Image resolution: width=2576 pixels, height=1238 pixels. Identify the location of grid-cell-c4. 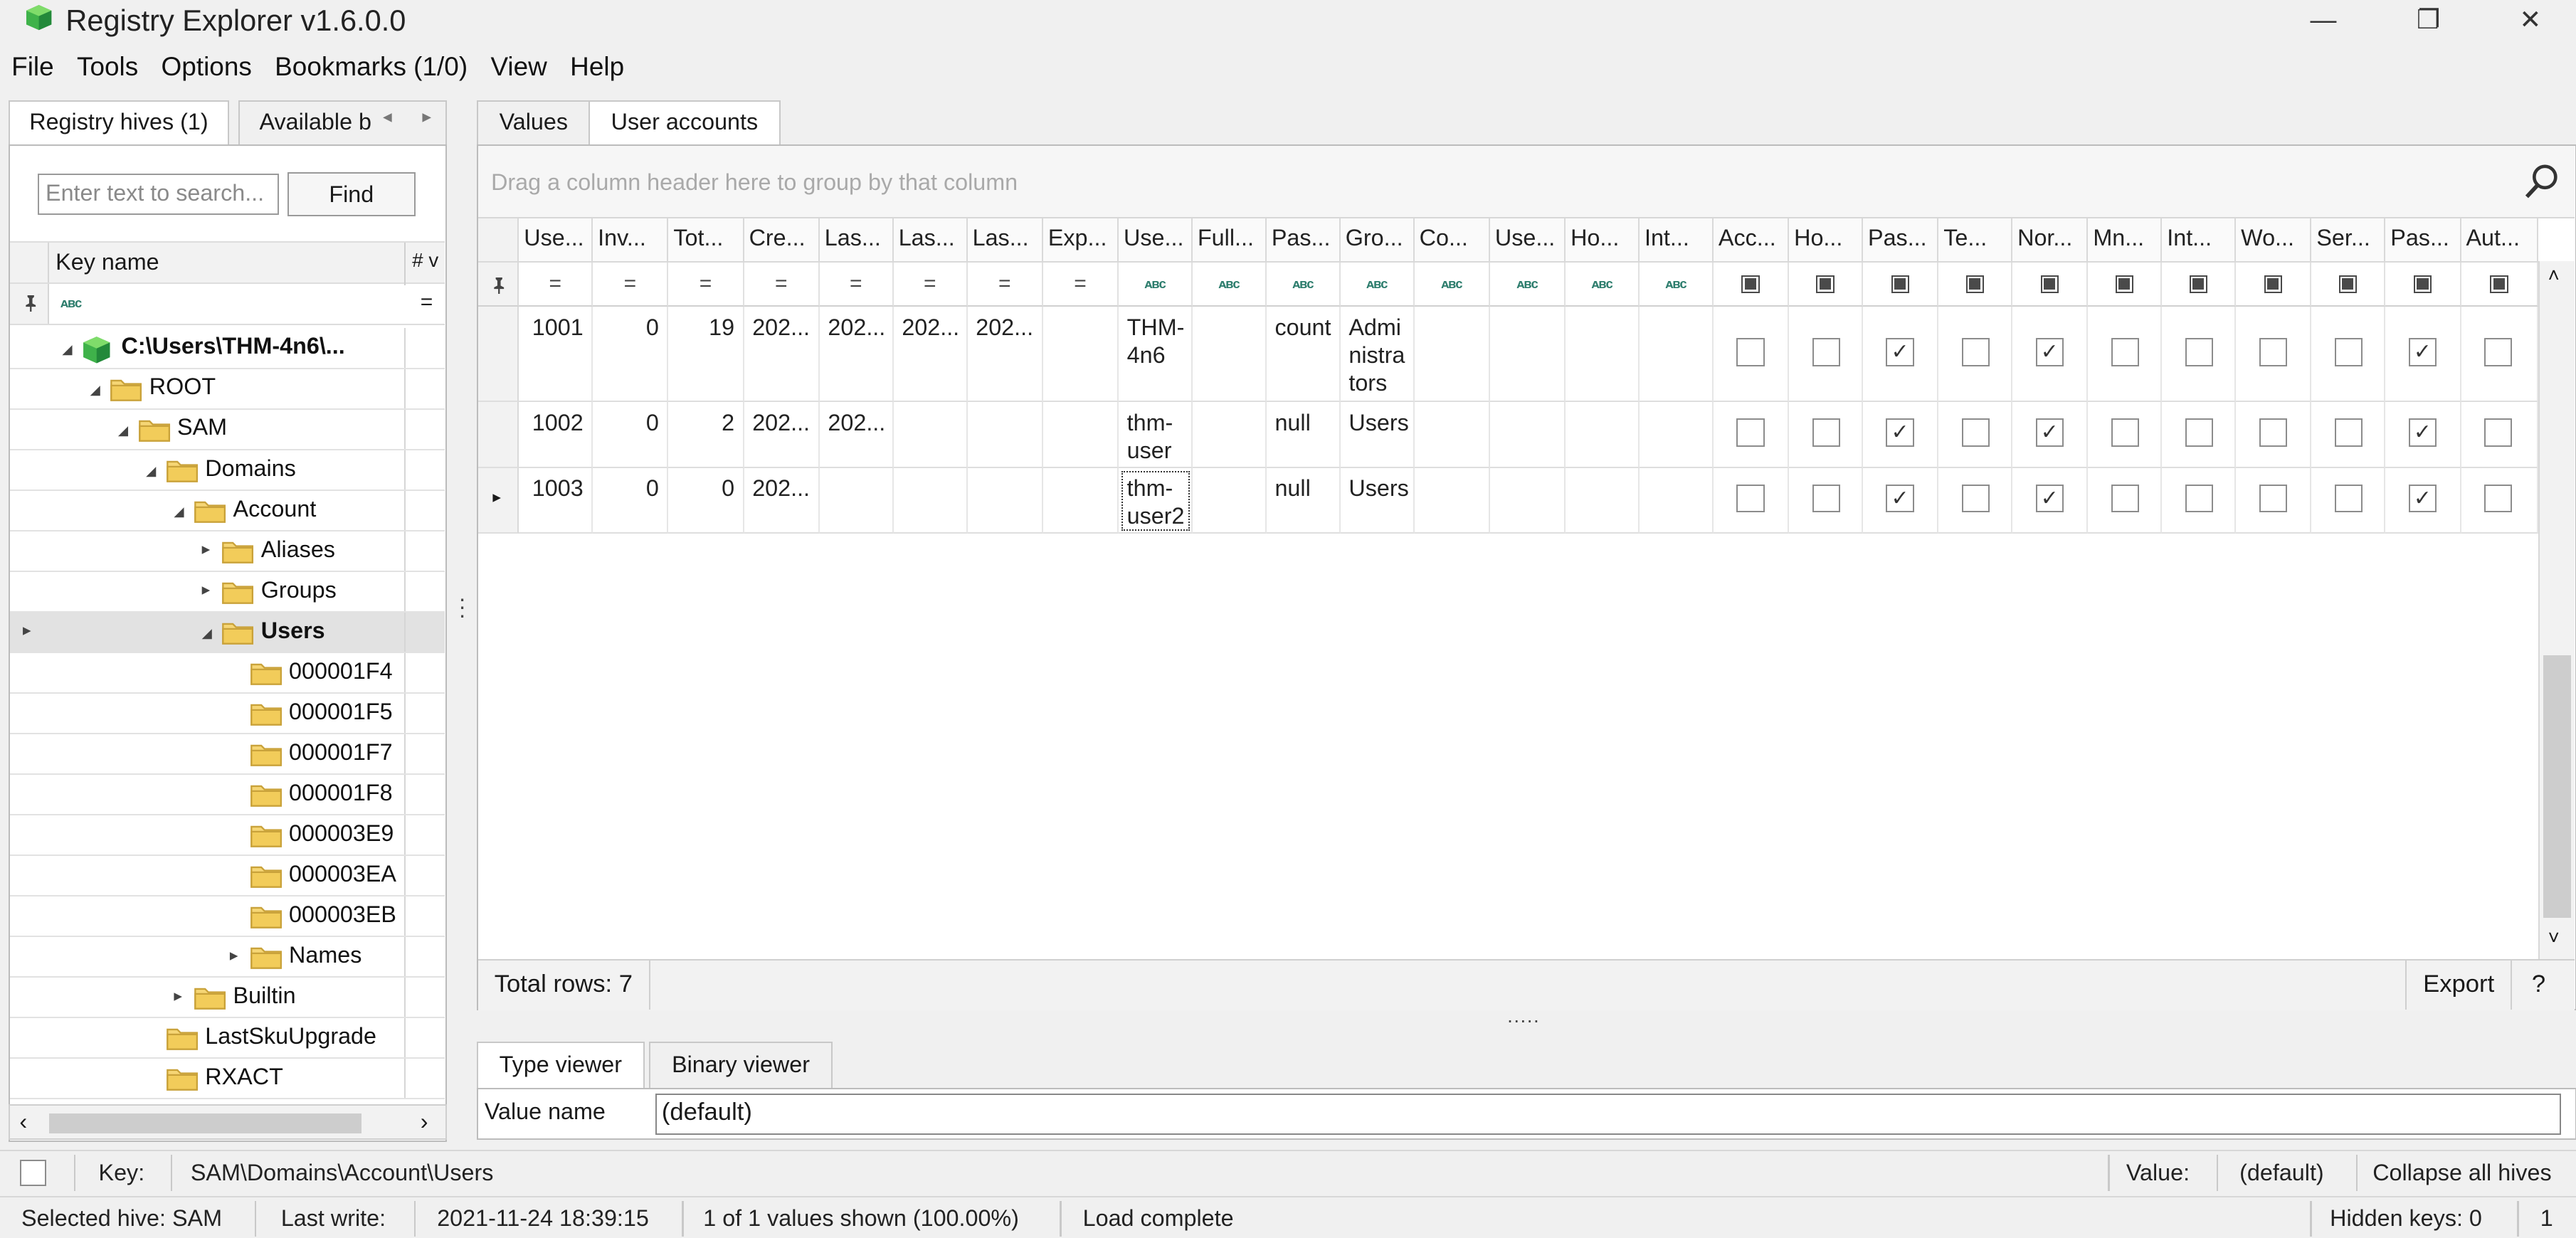
(1005, 435).